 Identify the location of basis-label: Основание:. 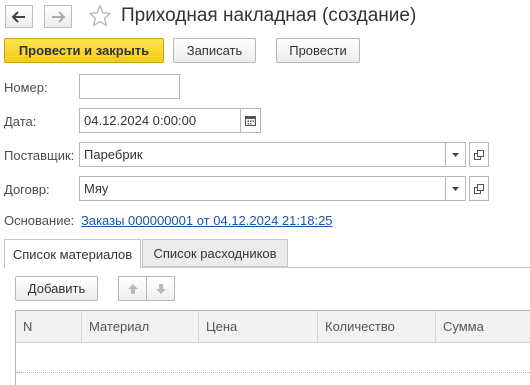
(39, 220).